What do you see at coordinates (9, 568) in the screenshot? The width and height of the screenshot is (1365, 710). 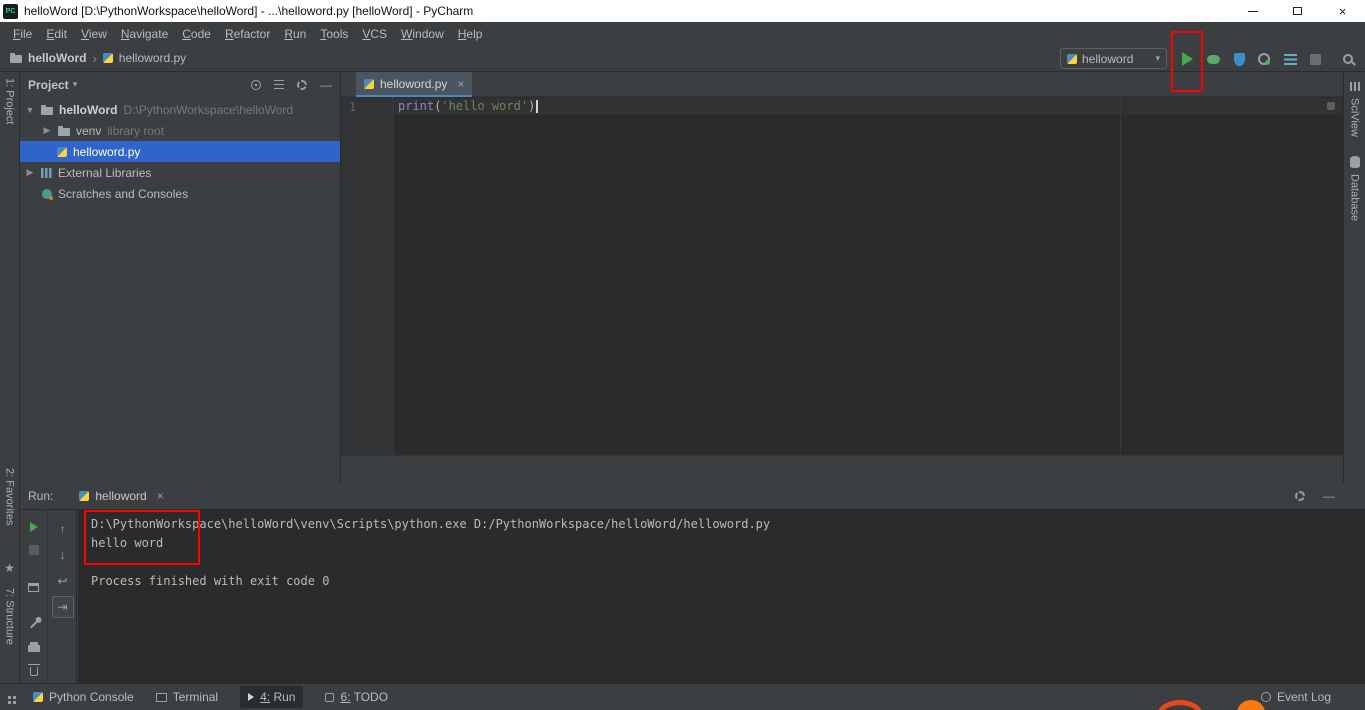 I see `star-icon: ★` at bounding box center [9, 568].